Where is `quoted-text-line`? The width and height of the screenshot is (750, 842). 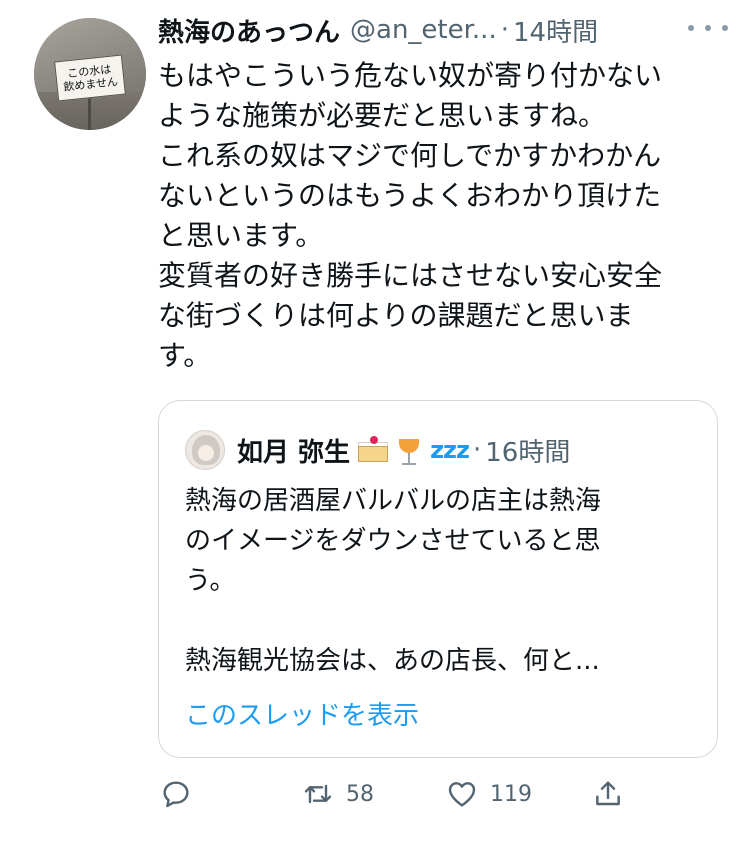 quoted-text-line is located at coordinates (440, 621).